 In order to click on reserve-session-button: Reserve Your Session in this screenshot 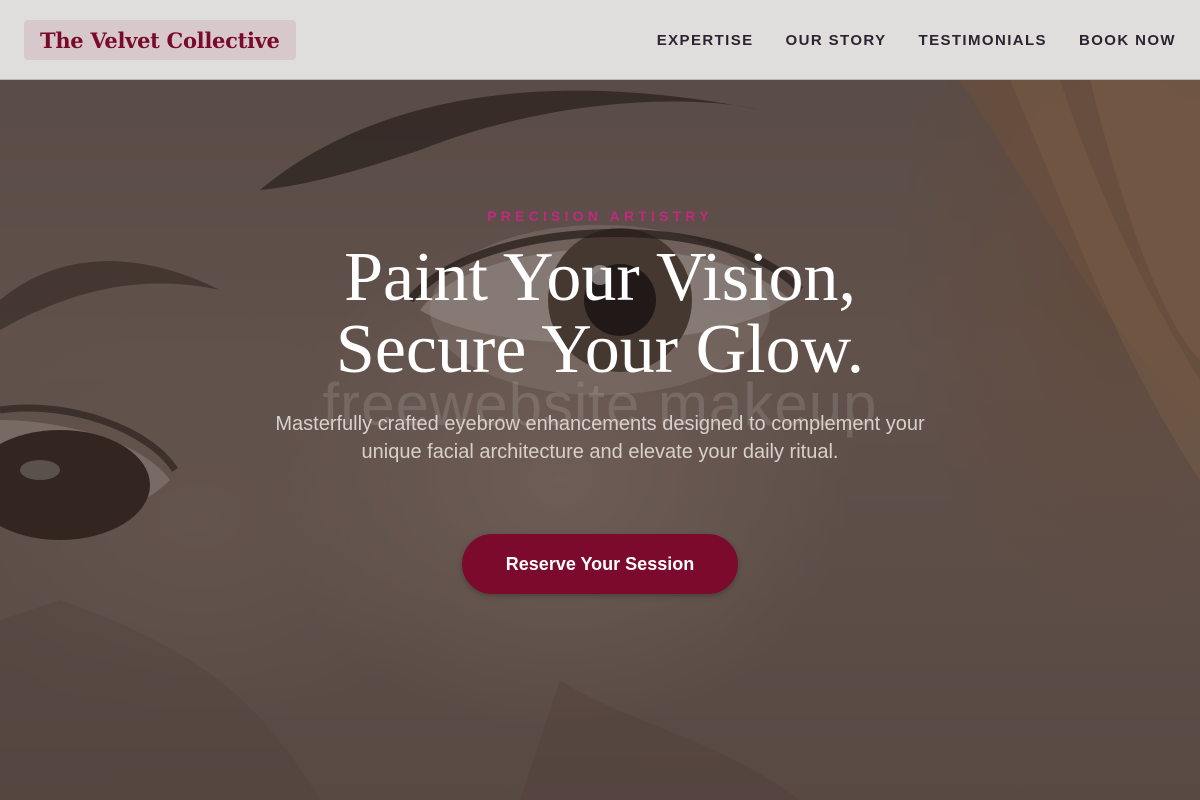, I will do `click(600, 564)`.